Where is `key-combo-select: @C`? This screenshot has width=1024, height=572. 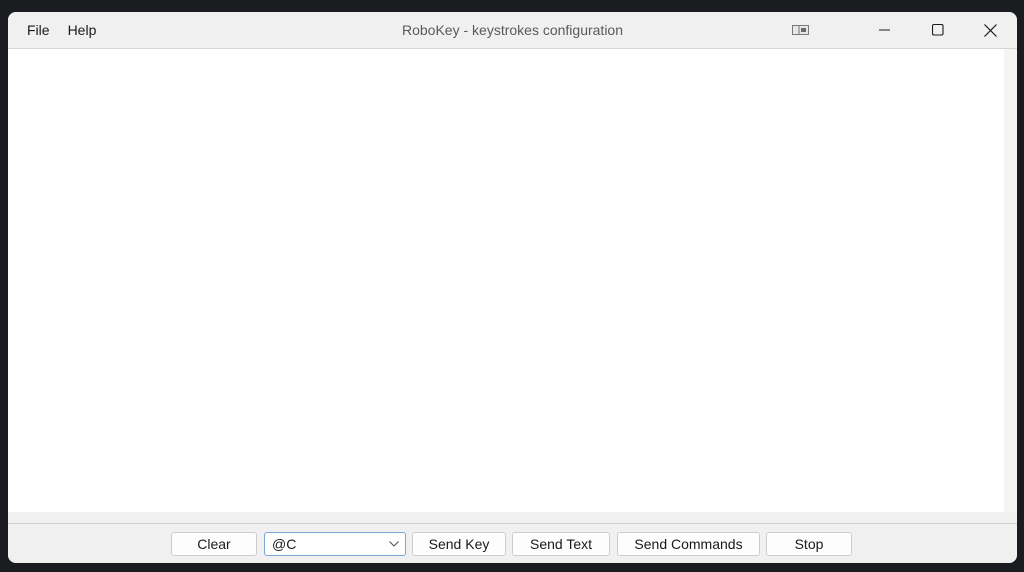
key-combo-select: @C is located at coordinates (335, 544).